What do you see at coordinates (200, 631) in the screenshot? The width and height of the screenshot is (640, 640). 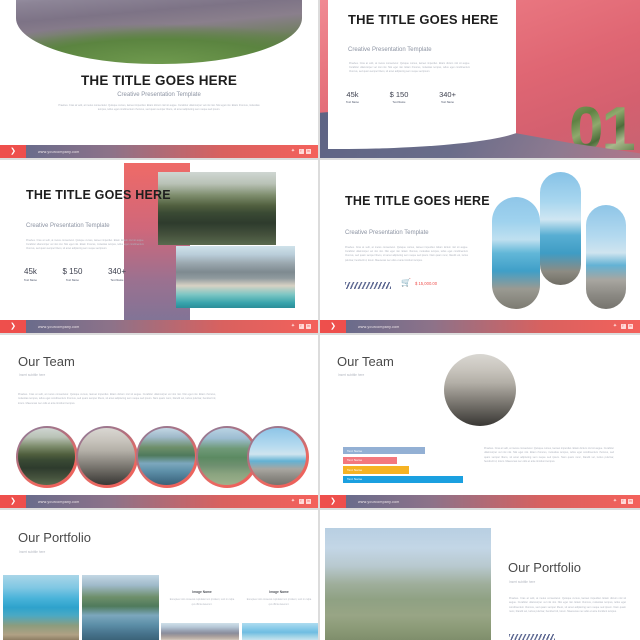 I see `photo-snow-peaks` at bounding box center [200, 631].